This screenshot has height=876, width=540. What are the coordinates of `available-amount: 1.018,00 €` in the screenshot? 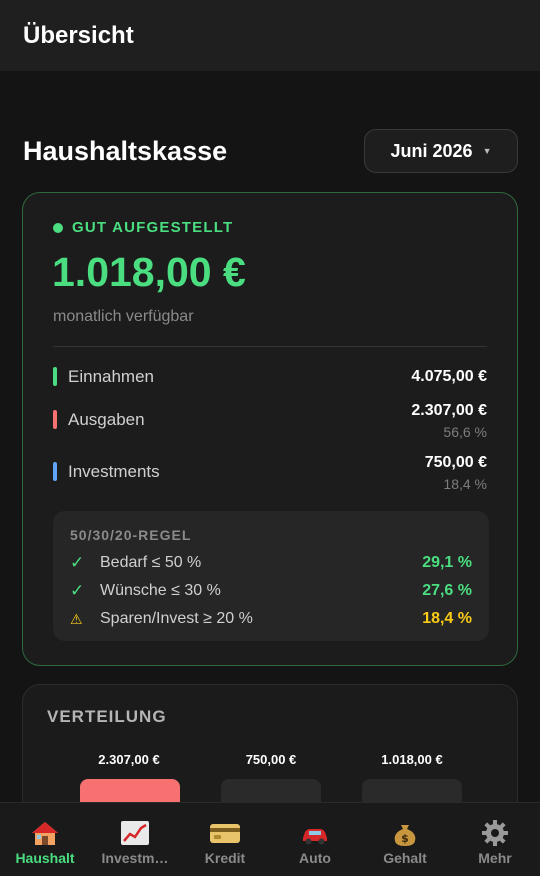 It's located at (149, 272).